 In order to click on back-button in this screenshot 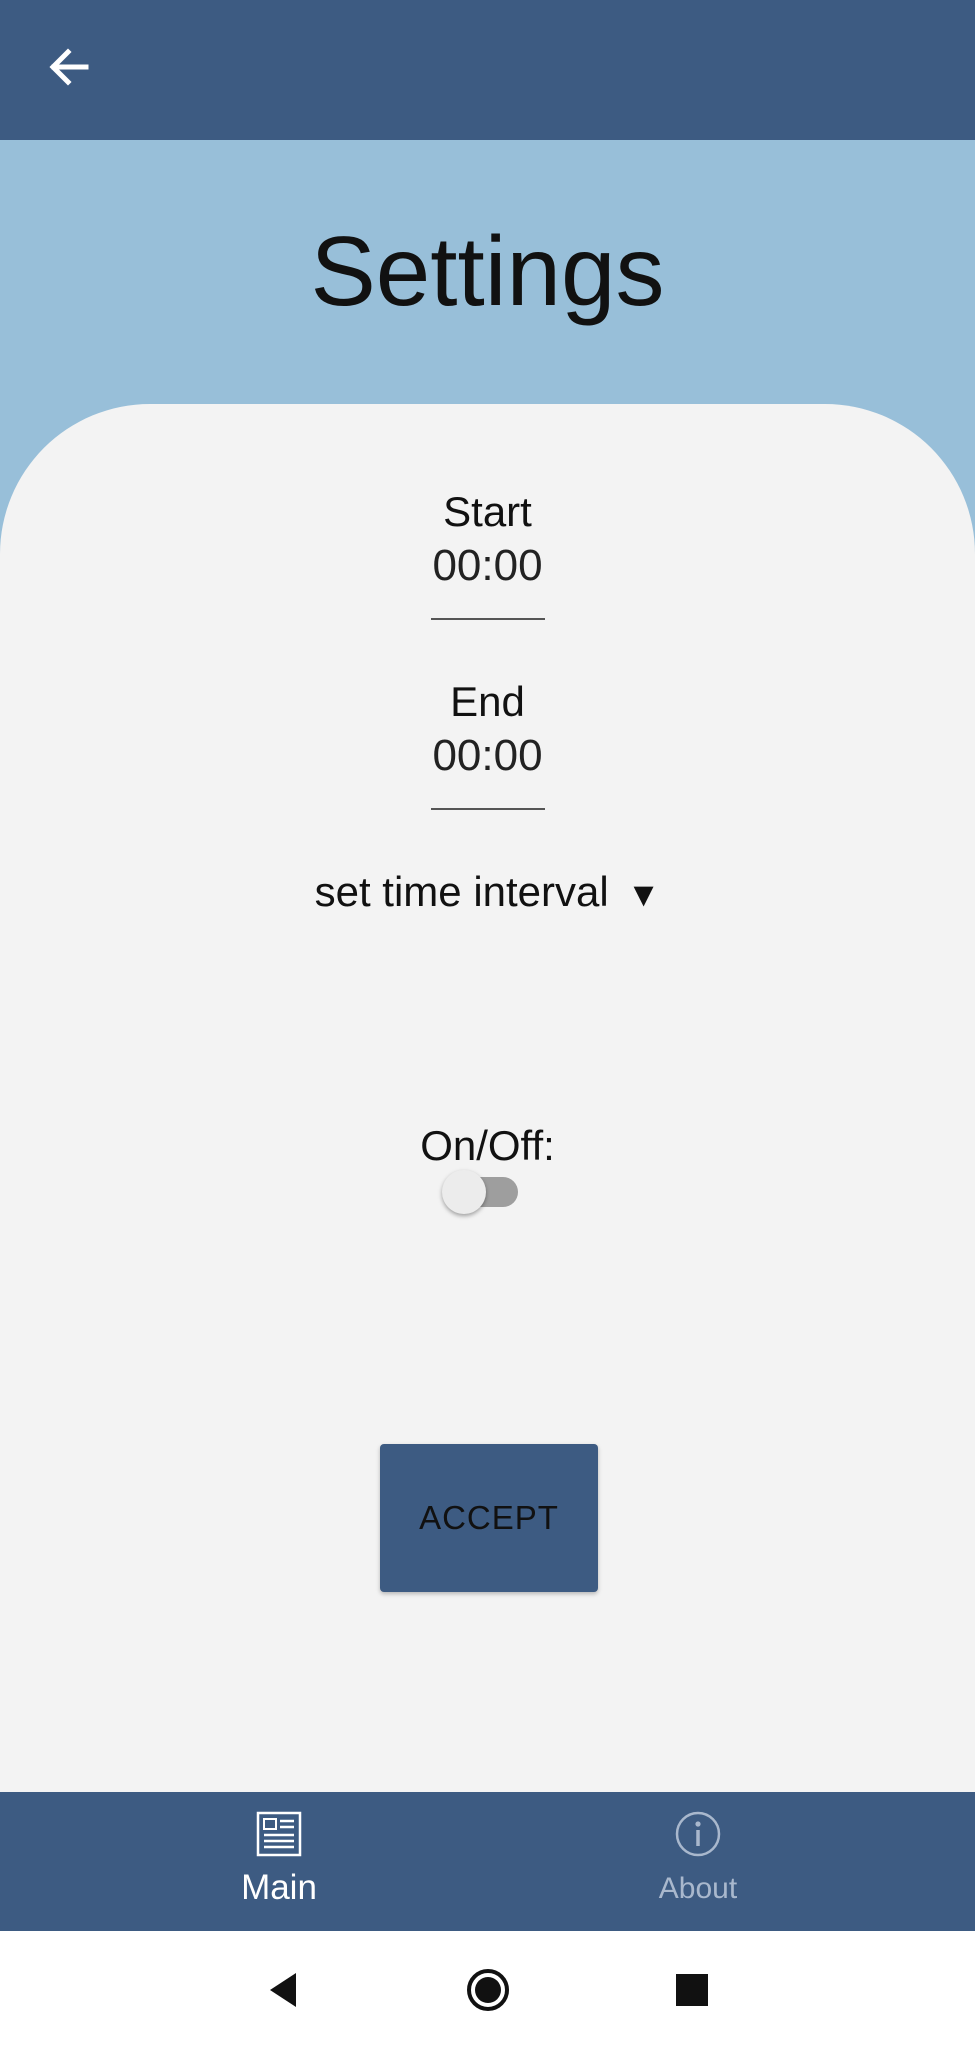, I will do `click(69, 67)`.